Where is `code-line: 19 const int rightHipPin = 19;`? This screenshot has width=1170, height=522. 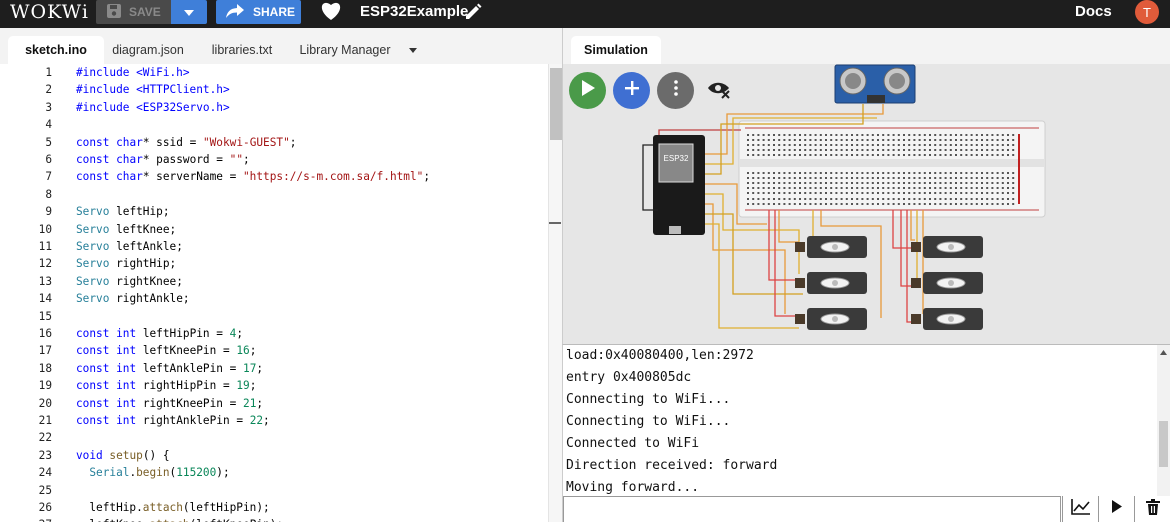 code-line: 19 const int rightHipPin = 19; is located at coordinates (274, 385).